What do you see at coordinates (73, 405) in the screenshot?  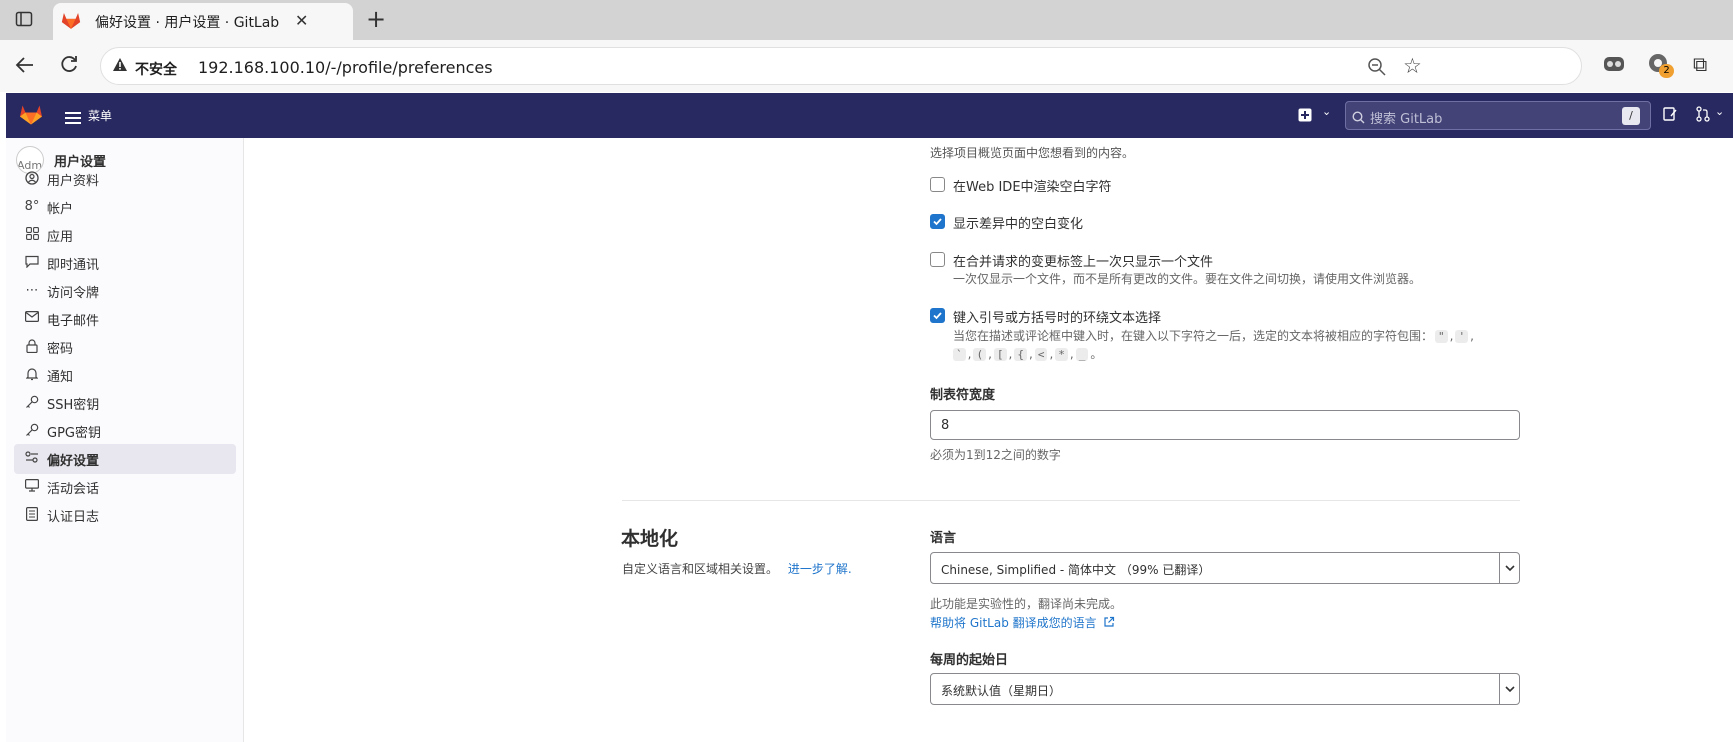 I see `sidebar-item-label: SSH密钥` at bounding box center [73, 405].